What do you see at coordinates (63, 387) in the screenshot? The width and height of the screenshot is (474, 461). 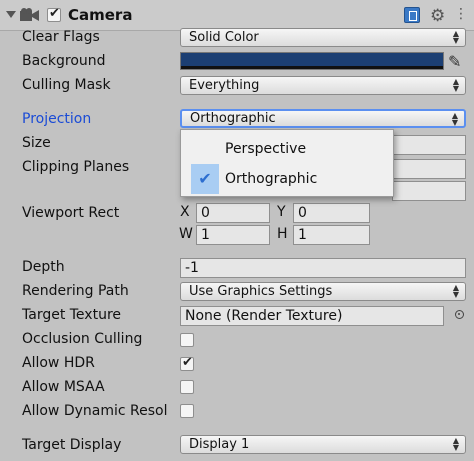 I see `allow-msaa-label: Allow MSAA` at bounding box center [63, 387].